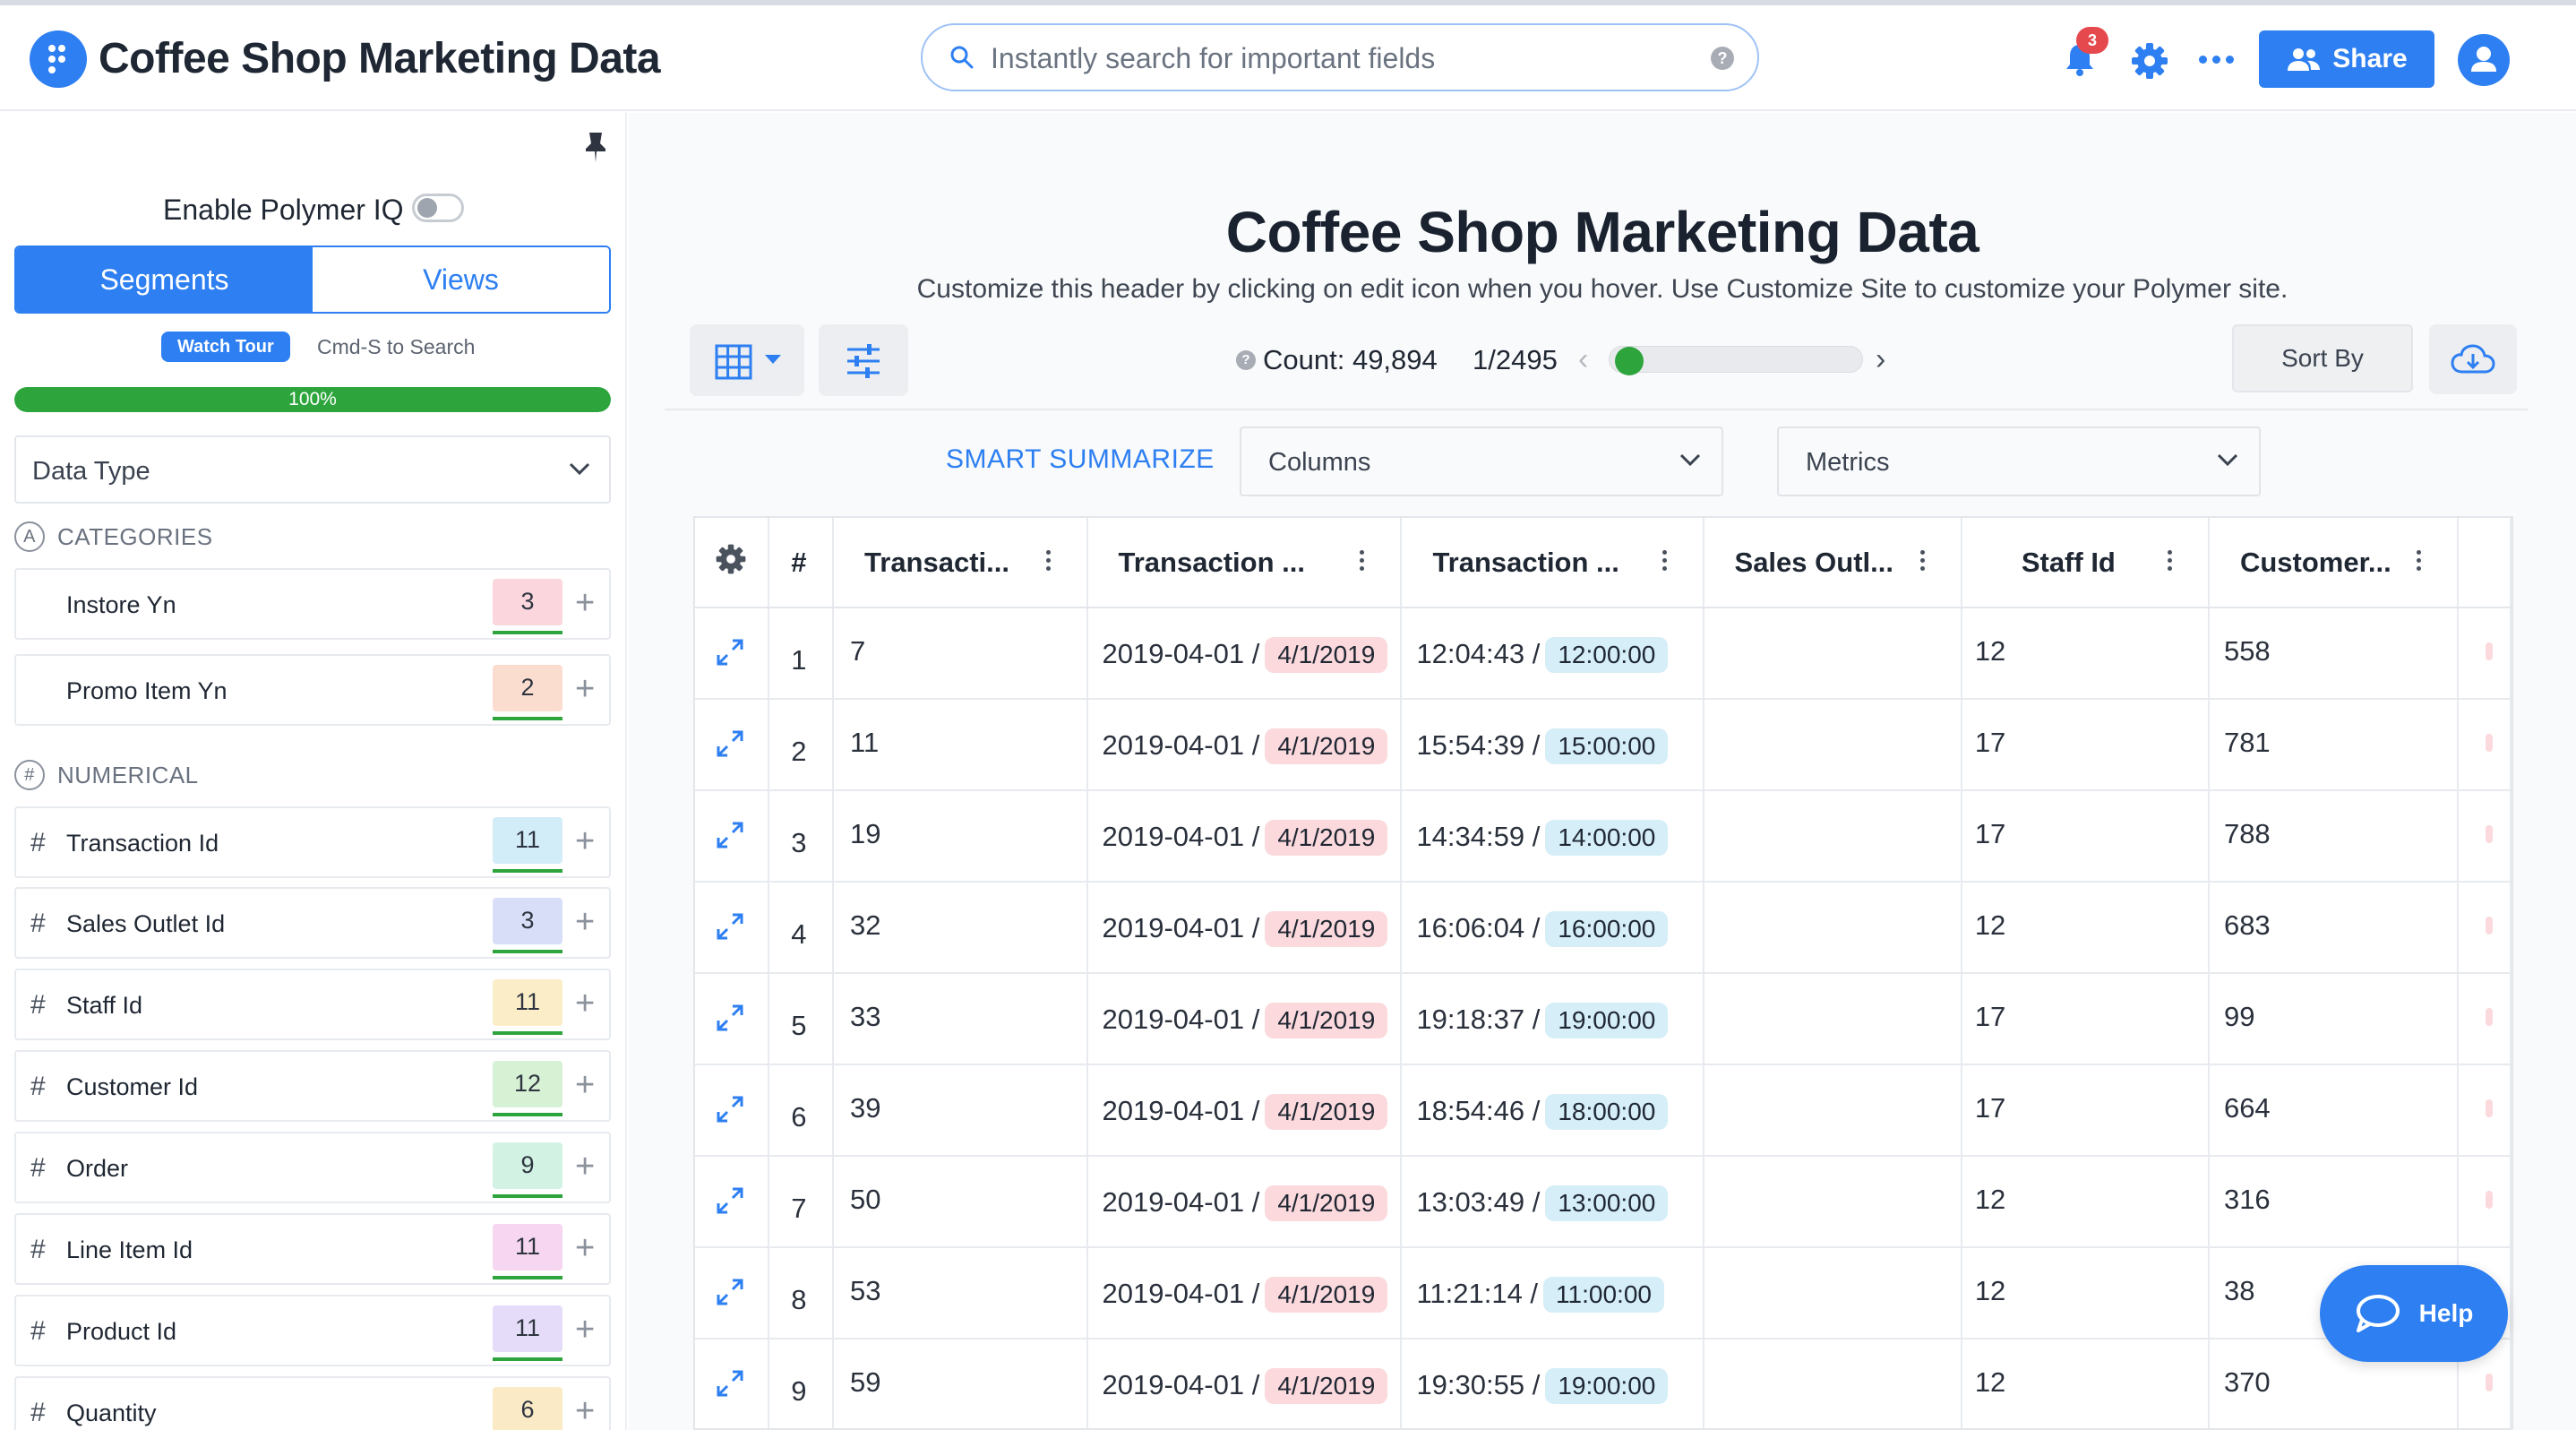 This screenshot has width=2576, height=1430. What do you see at coordinates (312, 1330) in the screenshot?
I see `field-row: # Product Id 11 +` at bounding box center [312, 1330].